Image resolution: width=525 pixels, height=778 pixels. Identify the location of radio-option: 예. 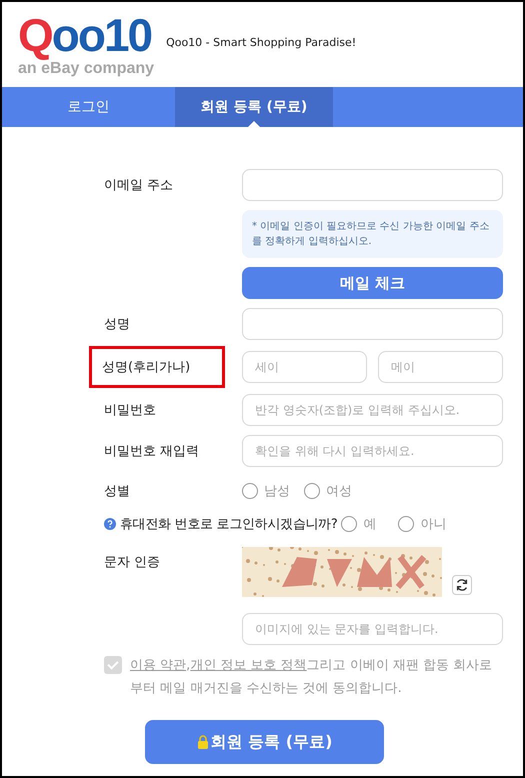
(358, 524).